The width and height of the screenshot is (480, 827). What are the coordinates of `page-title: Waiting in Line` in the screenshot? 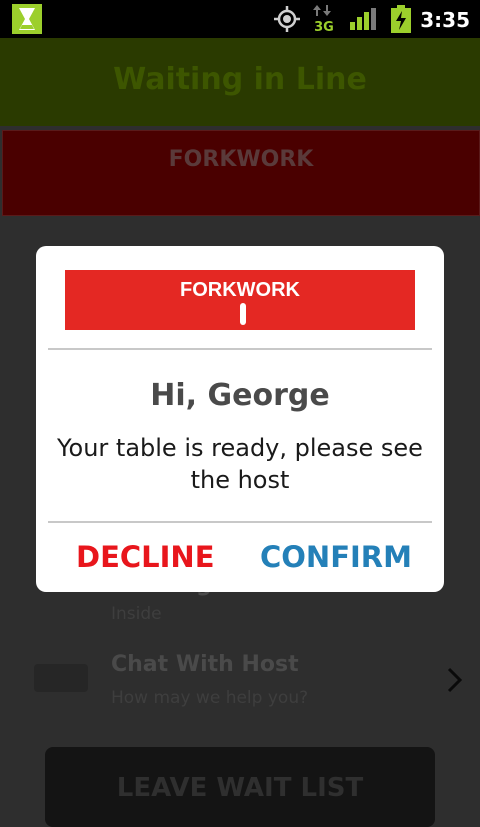 It's located at (240, 79).